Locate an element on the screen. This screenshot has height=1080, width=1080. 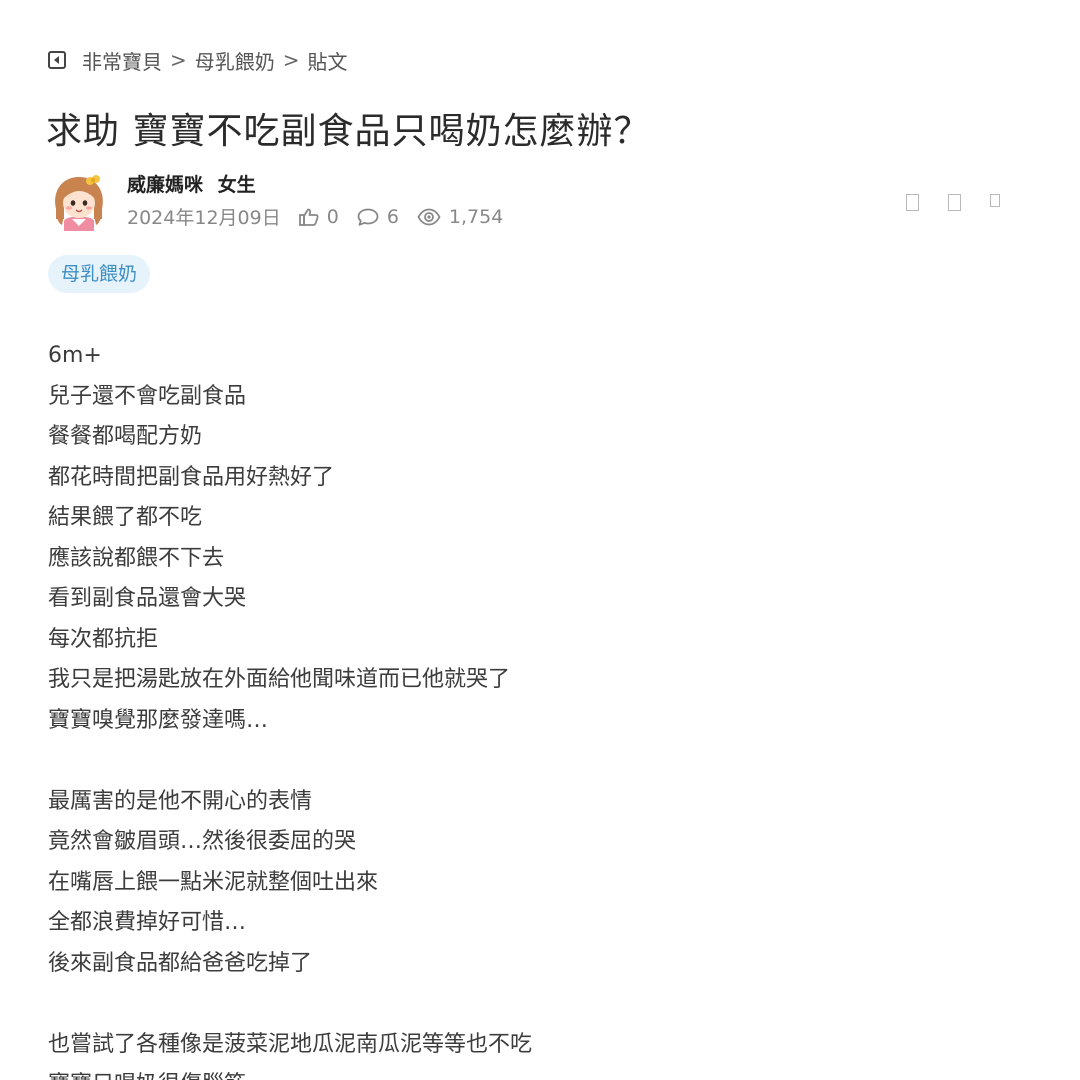
post-body-line: 都花時間把副食品用好熱好了 is located at coordinates (191, 477).